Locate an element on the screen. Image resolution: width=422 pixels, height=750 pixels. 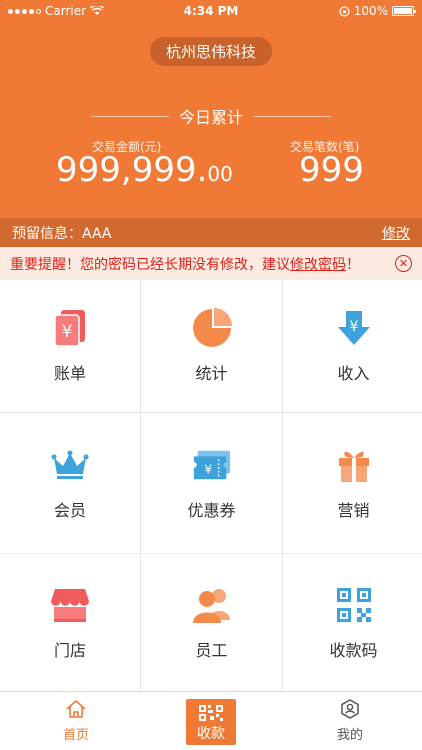
user-profile-icon is located at coordinates (350, 709).